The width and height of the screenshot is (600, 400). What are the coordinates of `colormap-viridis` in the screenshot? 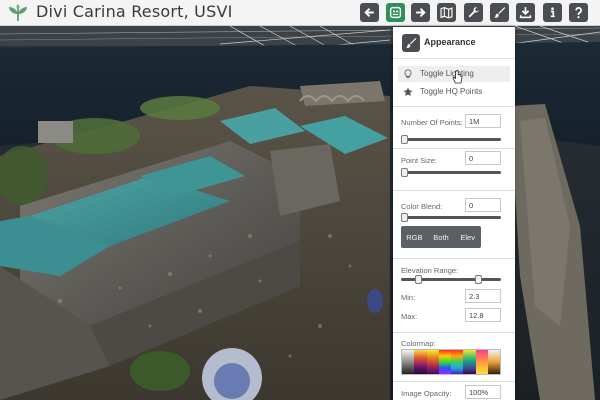 It's located at (469, 362).